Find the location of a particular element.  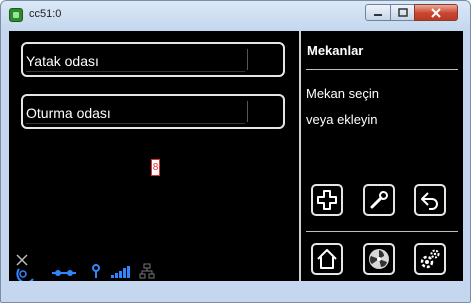

add-room-button is located at coordinates (327, 200).